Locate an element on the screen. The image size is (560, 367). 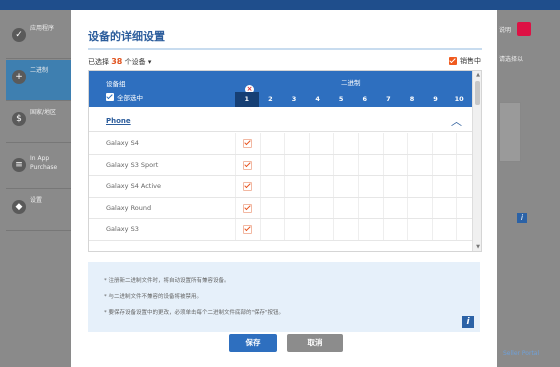
right-input-box is located at coordinates (510, 132).